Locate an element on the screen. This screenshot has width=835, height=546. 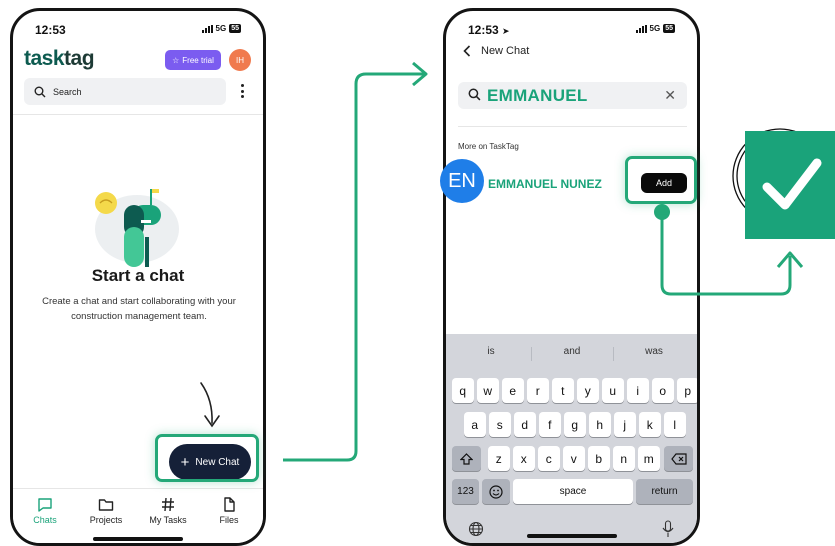
add-button-highlight is located at coordinates (661, 180).